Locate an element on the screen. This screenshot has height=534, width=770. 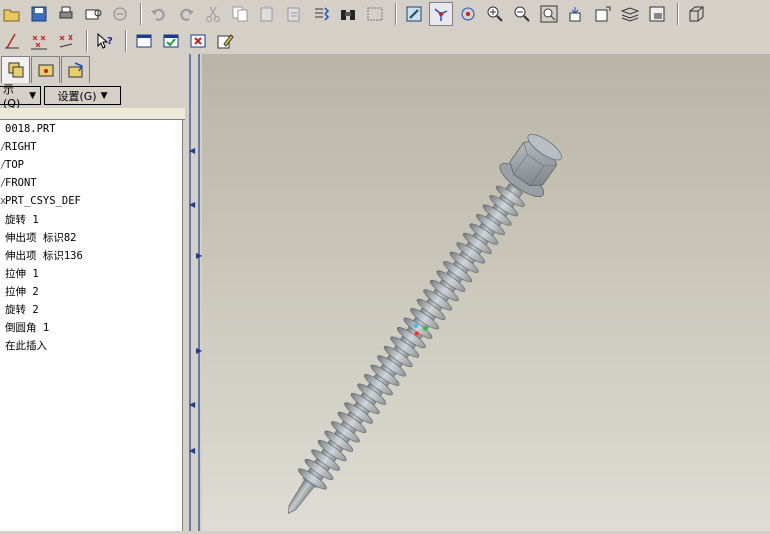
folder-browser-tab is located at coordinates (45, 69).